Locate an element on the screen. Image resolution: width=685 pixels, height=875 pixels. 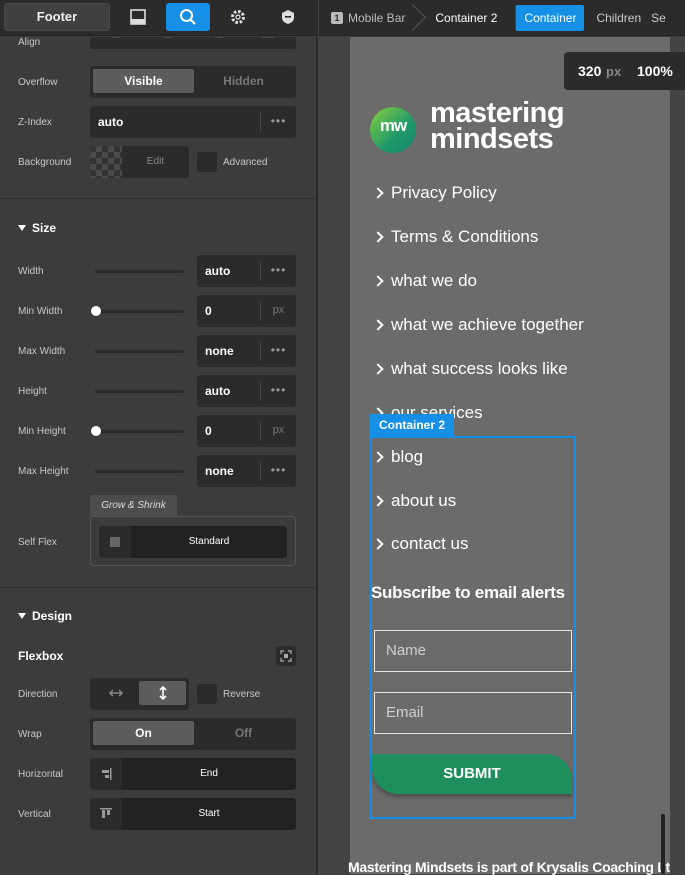
canvas-width-unit: px is located at coordinates (613, 71).